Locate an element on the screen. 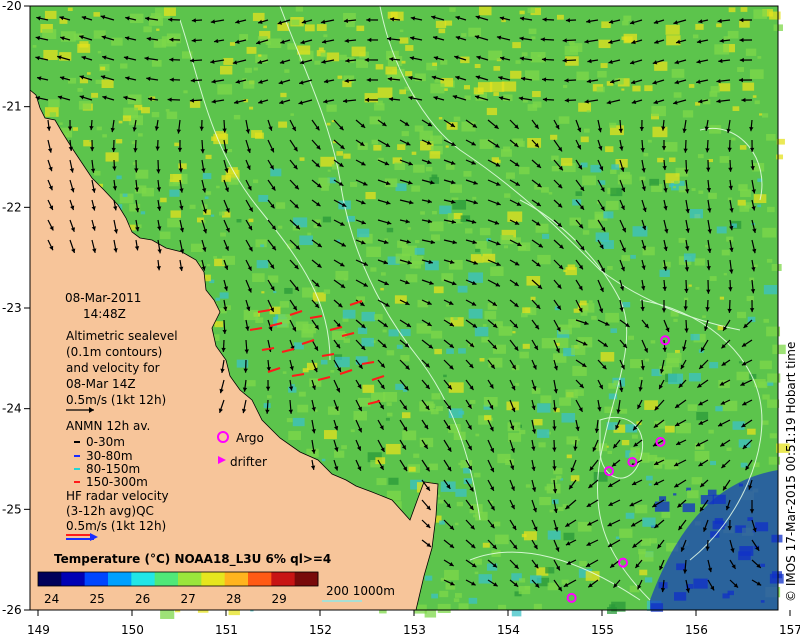  lat-tick-label: -23 is located at coordinates (12, 308).